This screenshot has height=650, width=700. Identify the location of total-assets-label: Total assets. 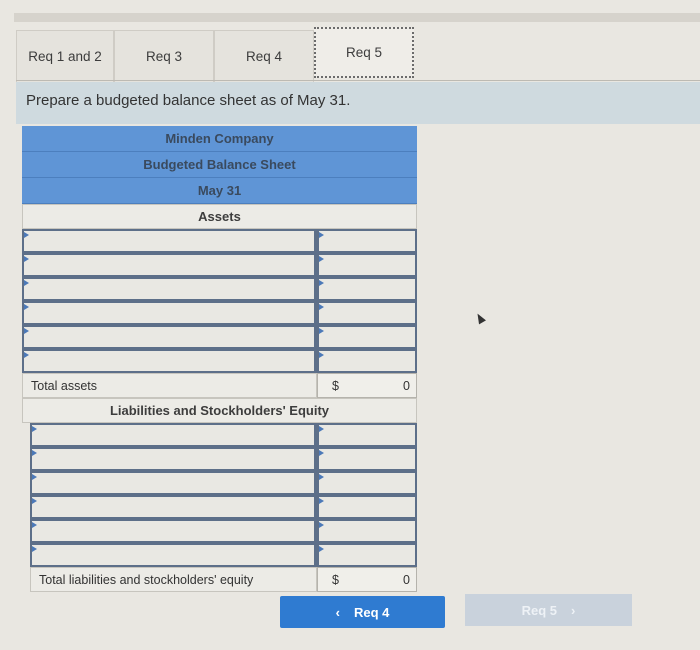
(169, 385).